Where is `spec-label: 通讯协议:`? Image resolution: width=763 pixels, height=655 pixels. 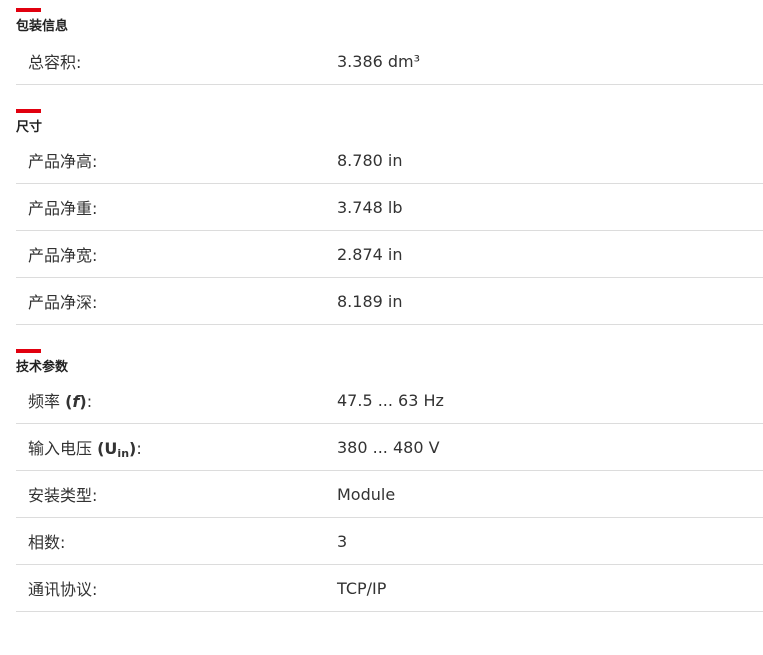
spec-label: 通讯协议: is located at coordinates (63, 589).